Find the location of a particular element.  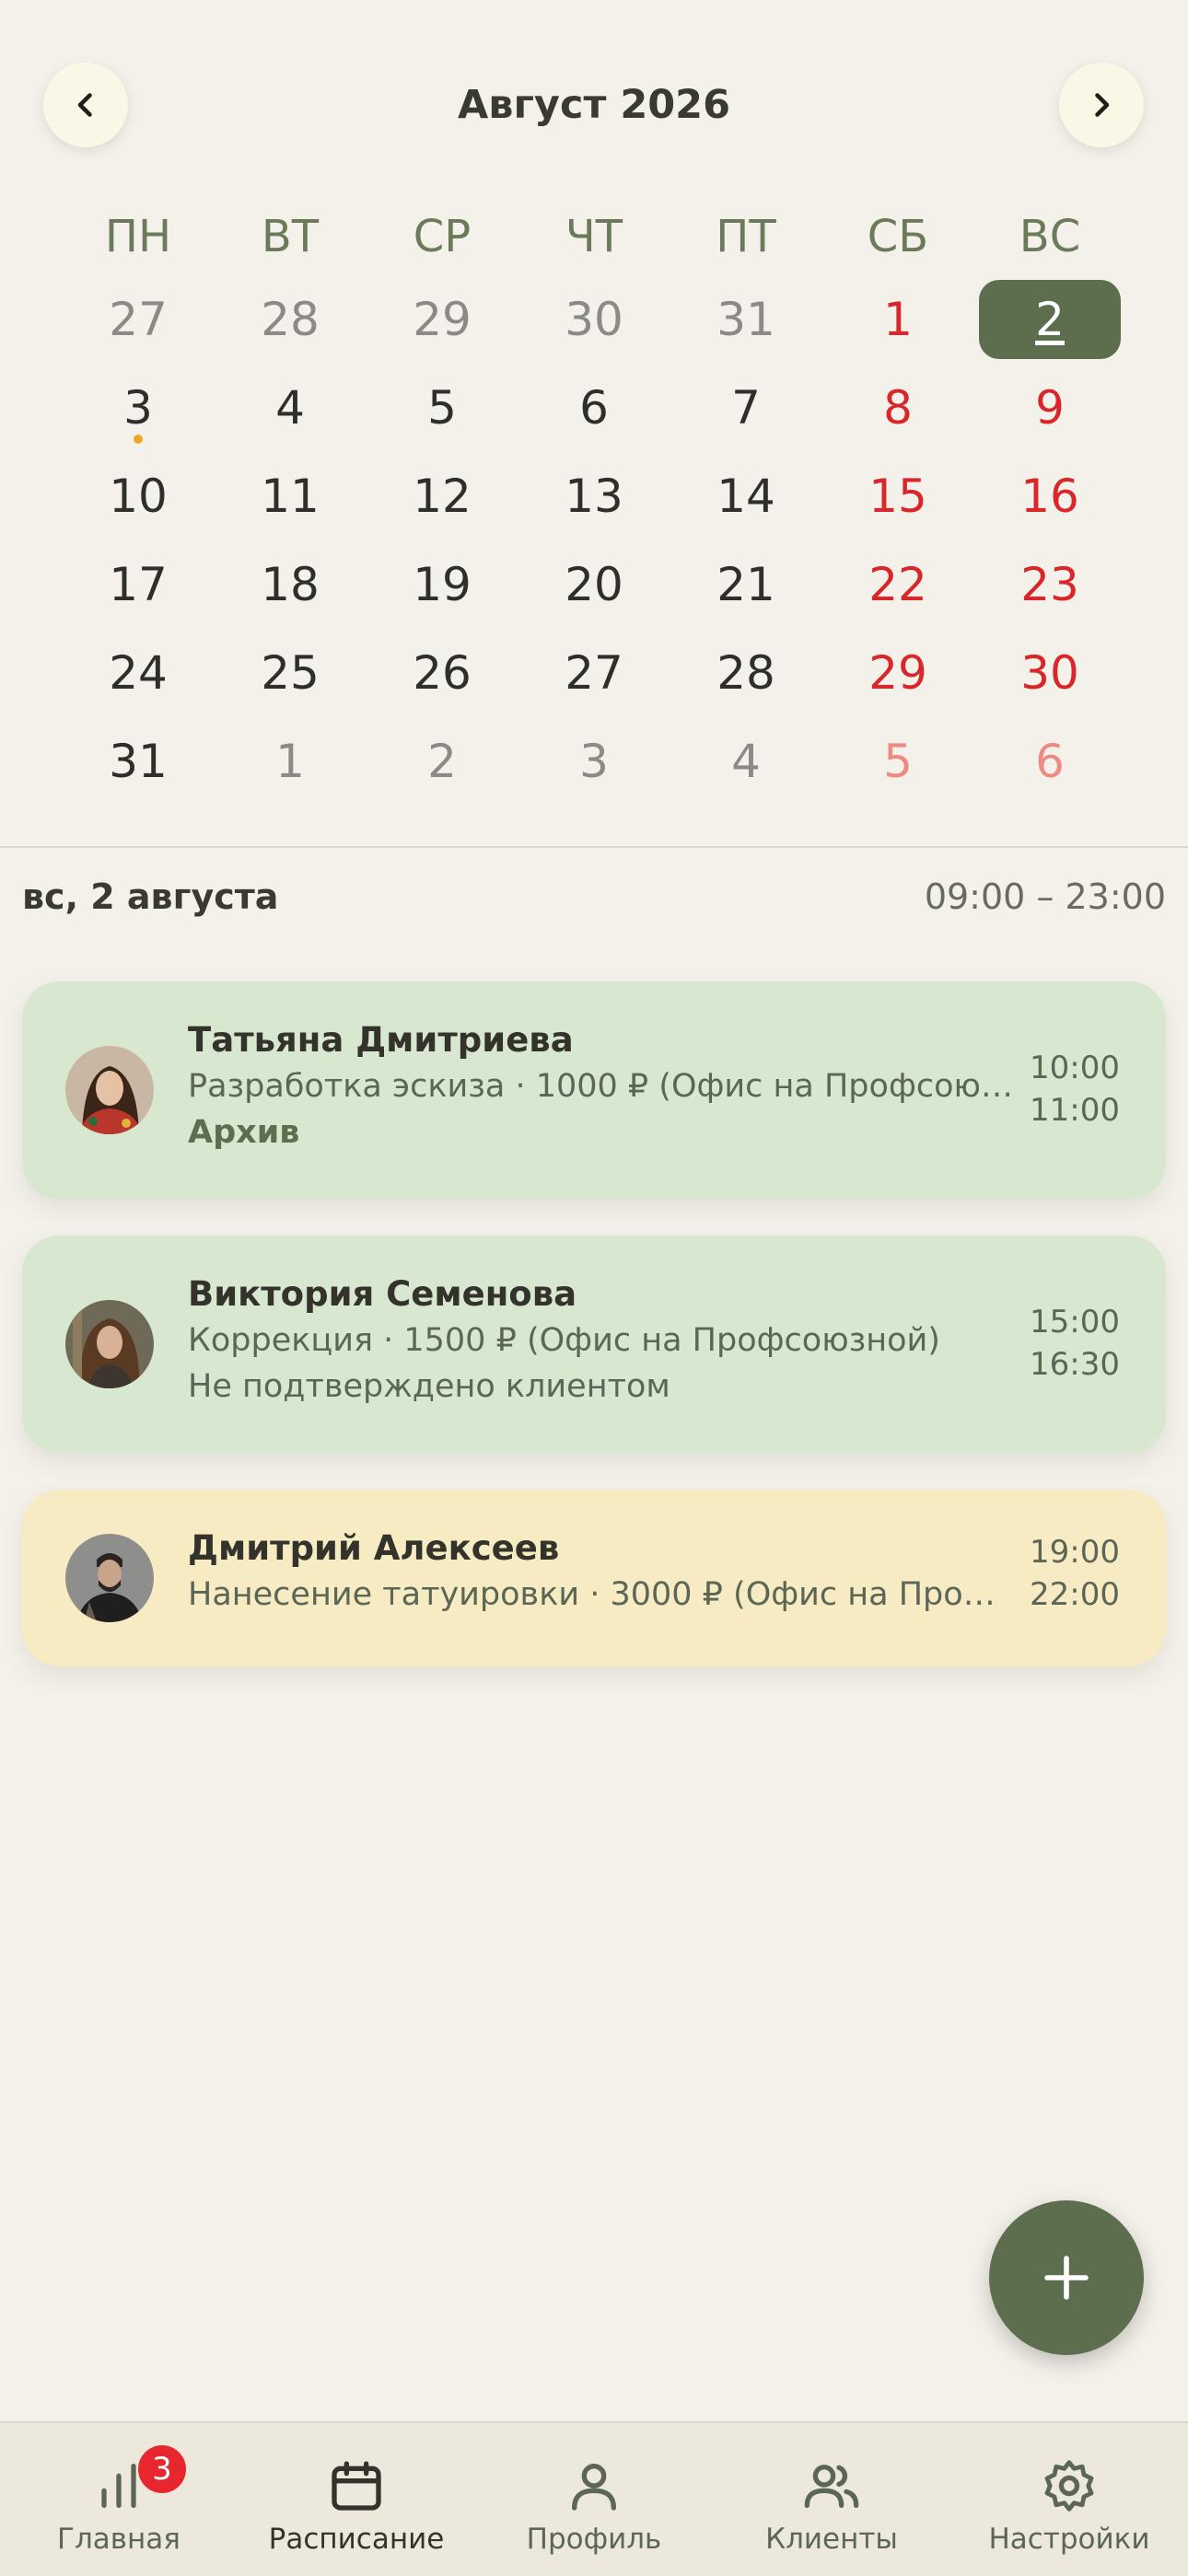

calendar-day: 11 is located at coordinates (290, 496).